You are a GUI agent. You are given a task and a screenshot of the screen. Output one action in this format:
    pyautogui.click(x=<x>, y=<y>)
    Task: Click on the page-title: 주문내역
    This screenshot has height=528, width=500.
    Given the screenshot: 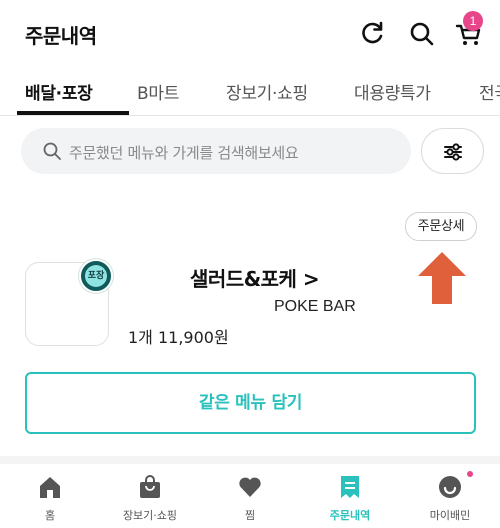 What is the action you would take?
    pyautogui.click(x=61, y=36)
    